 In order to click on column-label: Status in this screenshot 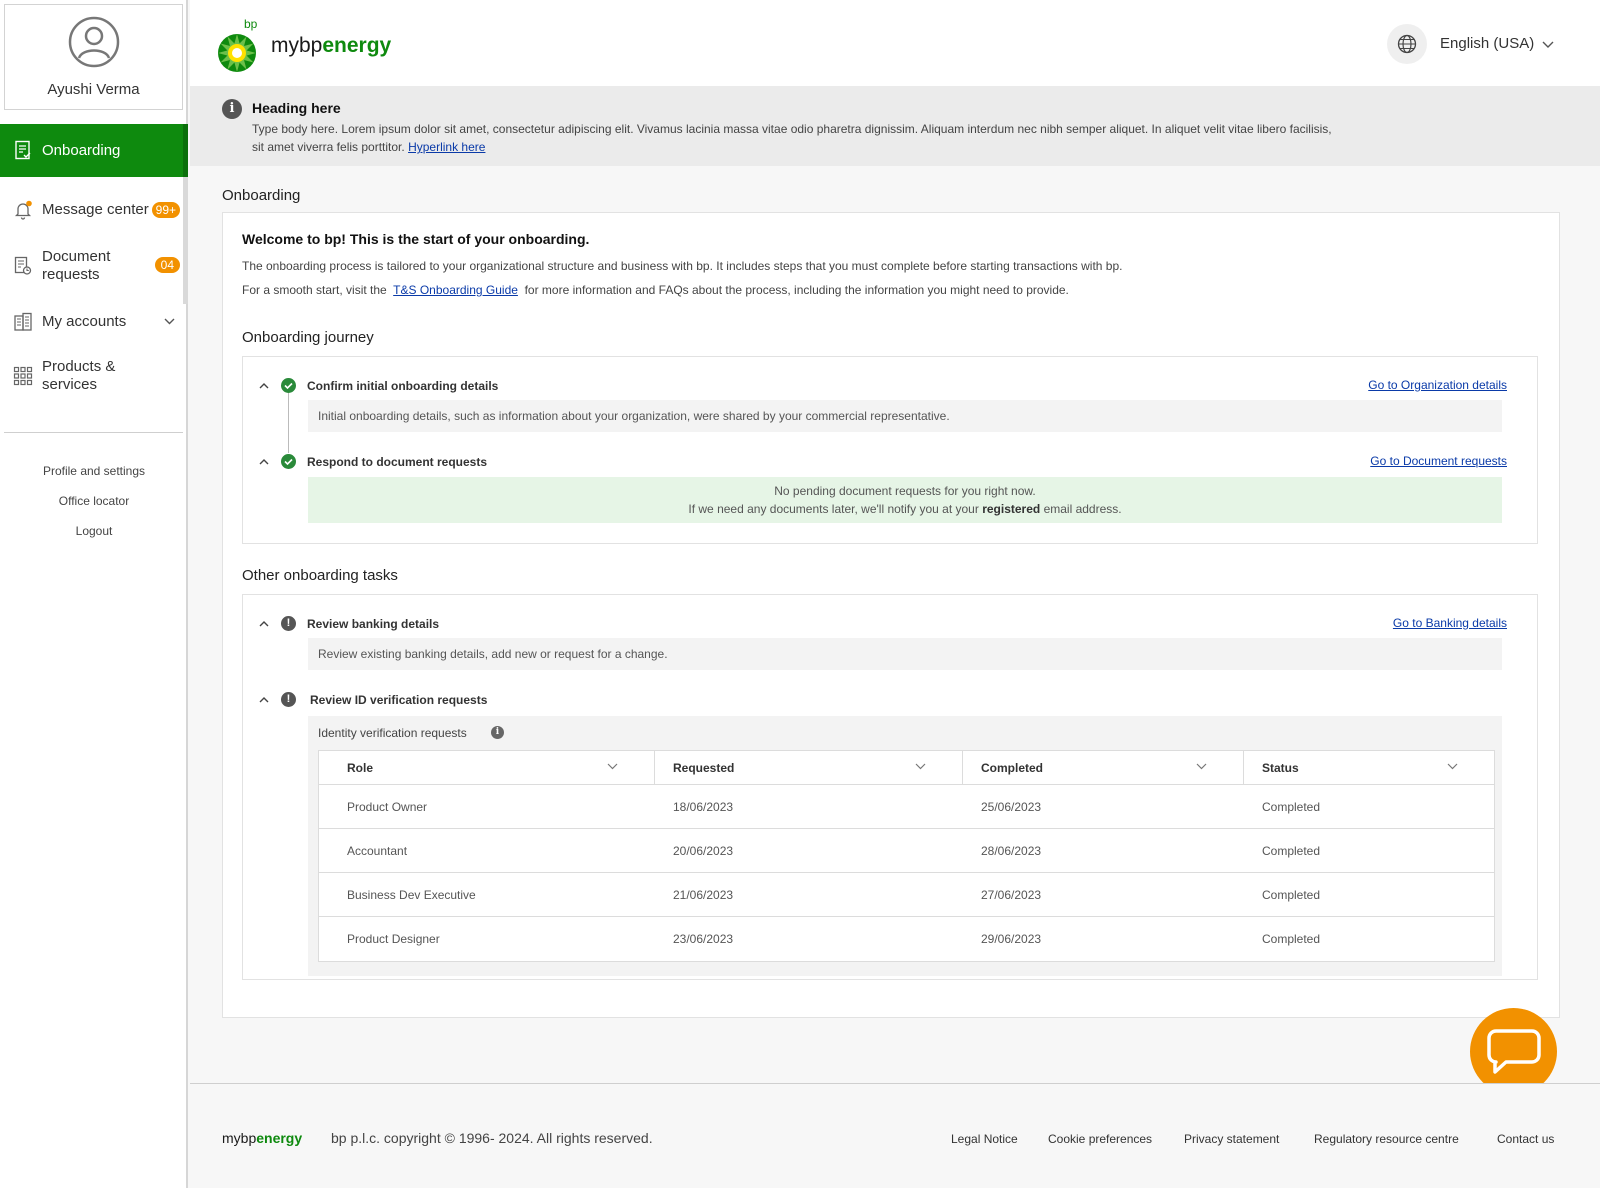, I will do `click(1280, 767)`.